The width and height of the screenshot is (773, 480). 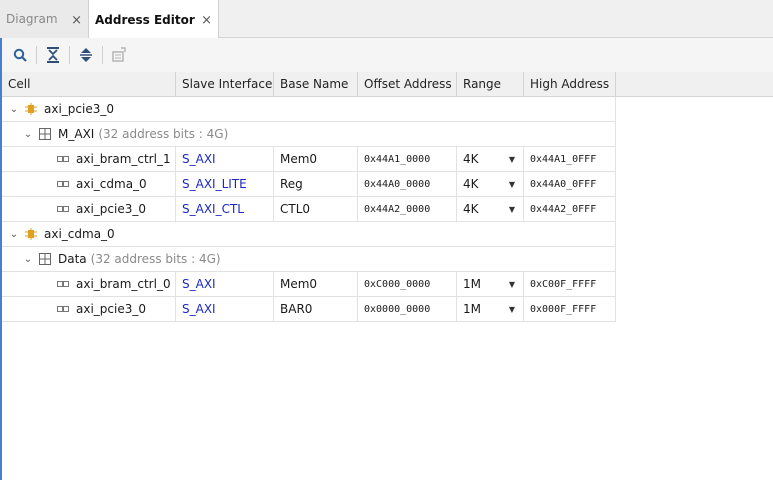 I want to click on tab-address-editor-close-icon: ×, so click(x=206, y=20).